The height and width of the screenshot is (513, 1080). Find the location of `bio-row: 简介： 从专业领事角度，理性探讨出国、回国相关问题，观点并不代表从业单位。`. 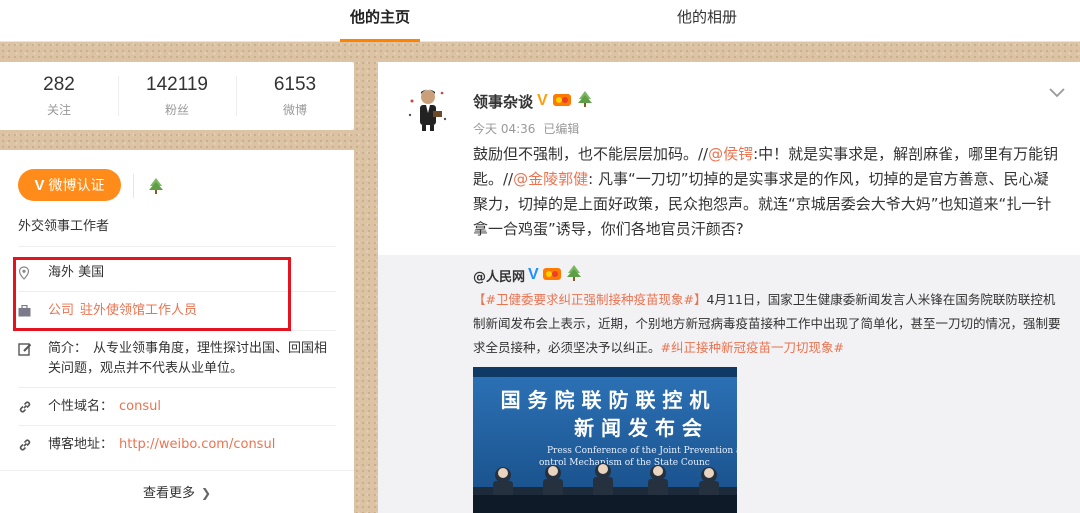

bio-row: 简介： 从专业领事角度，理性探讨出国、回国相关问题，观点并不代表从业单位。 is located at coordinates (178, 359).